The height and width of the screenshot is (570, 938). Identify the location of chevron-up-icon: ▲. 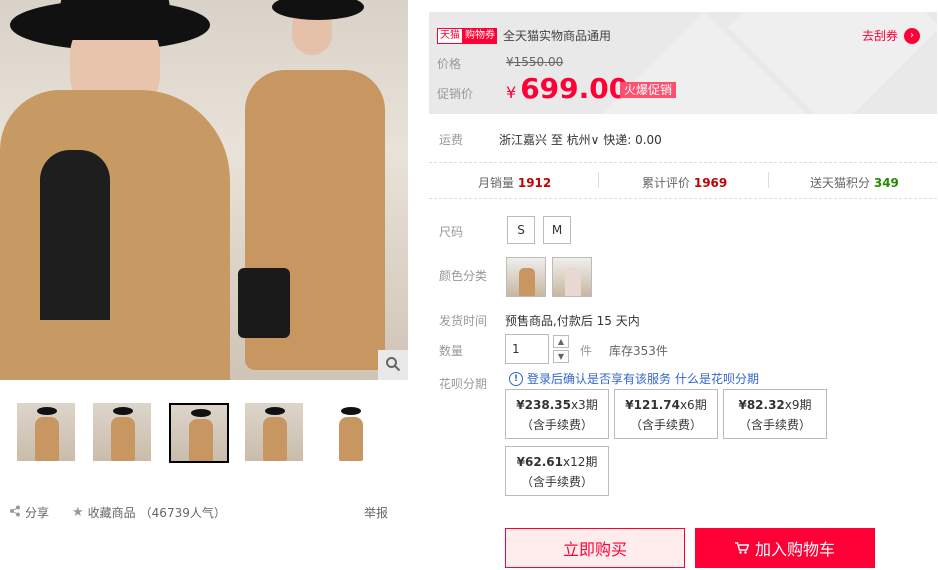
(561, 341).